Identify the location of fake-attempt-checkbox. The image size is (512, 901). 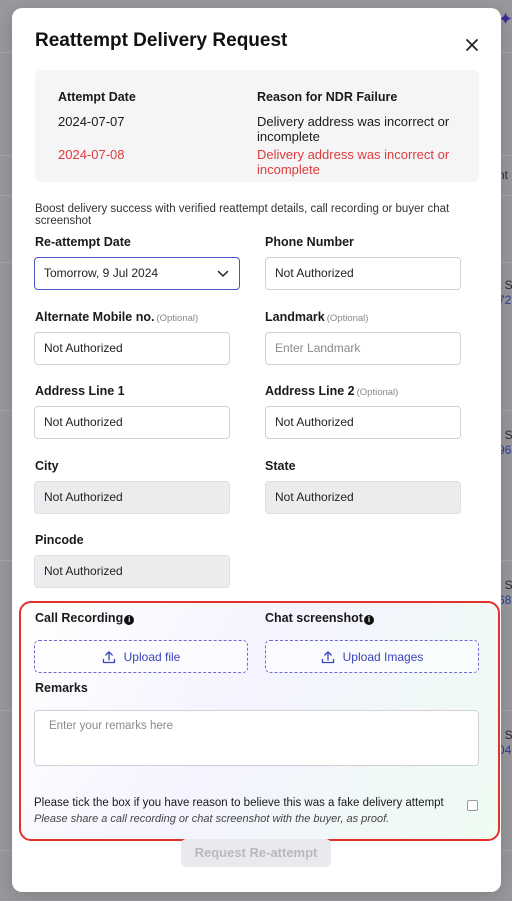
(472, 805).